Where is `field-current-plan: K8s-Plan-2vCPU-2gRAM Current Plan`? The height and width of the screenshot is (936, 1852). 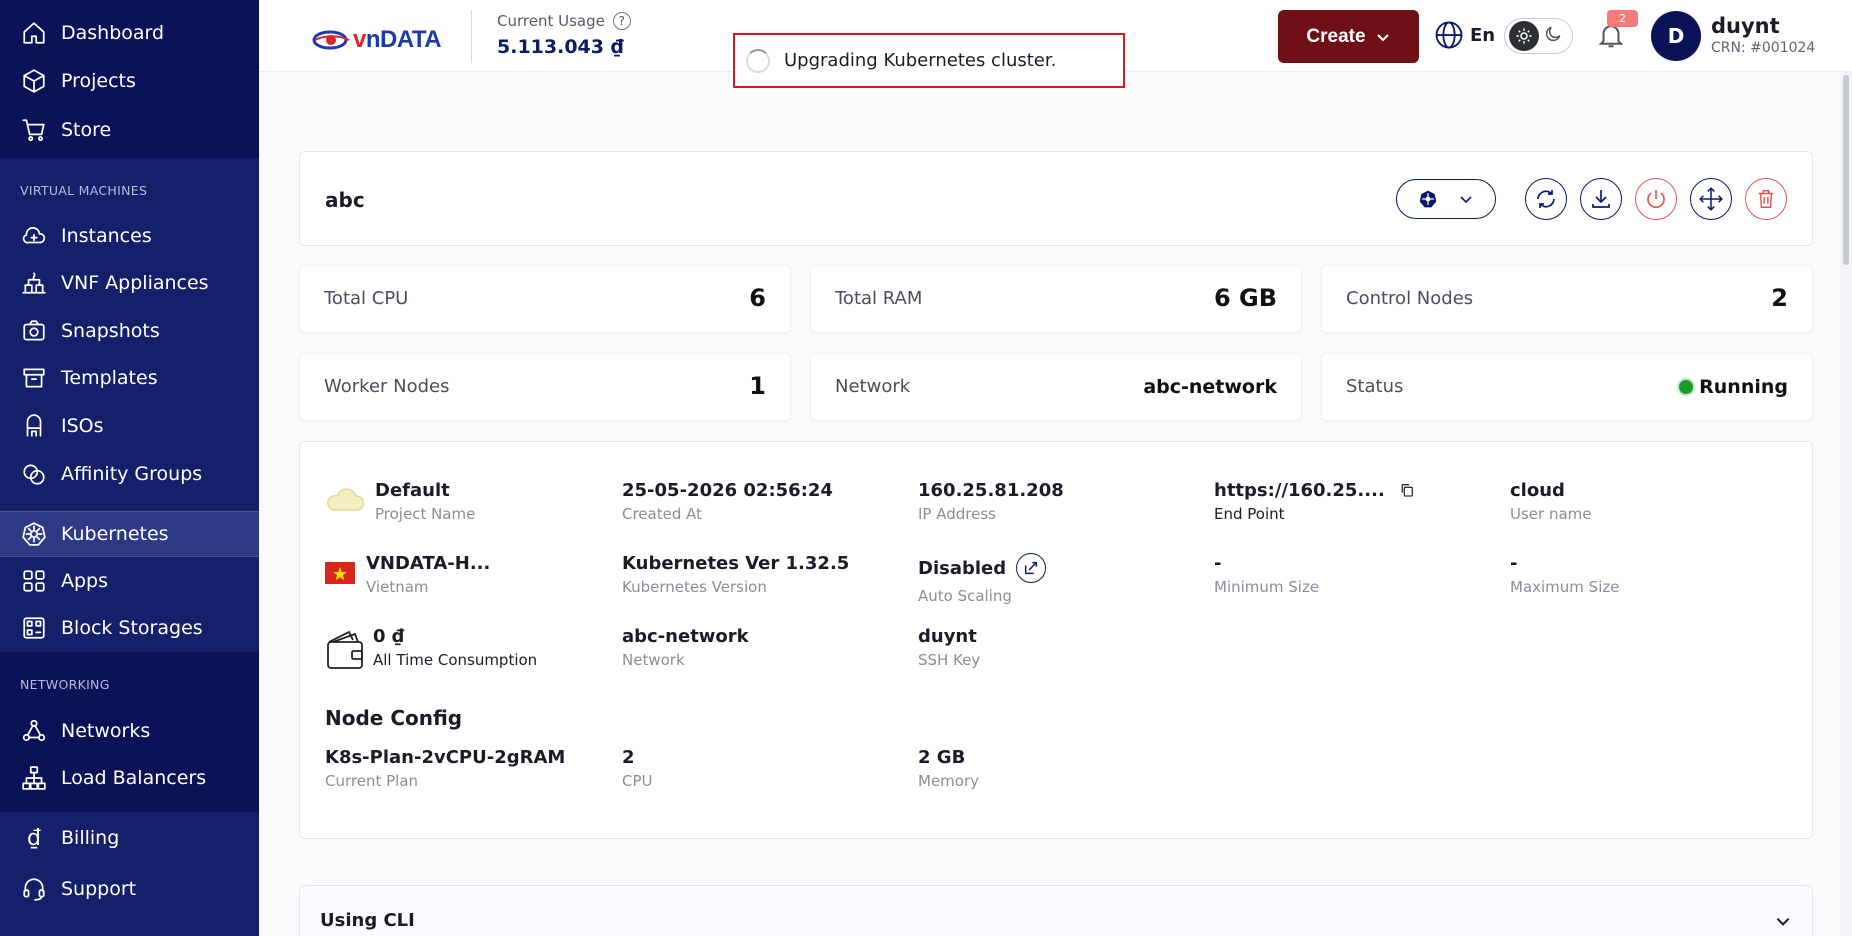 field-current-plan: K8s-Plan-2vCPU-2gRAM Current Plan is located at coordinates (445, 768).